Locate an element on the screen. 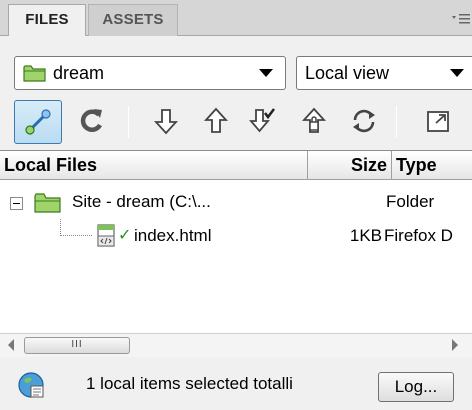 The image size is (472, 410). column-header-type: Type is located at coordinates (432, 165).